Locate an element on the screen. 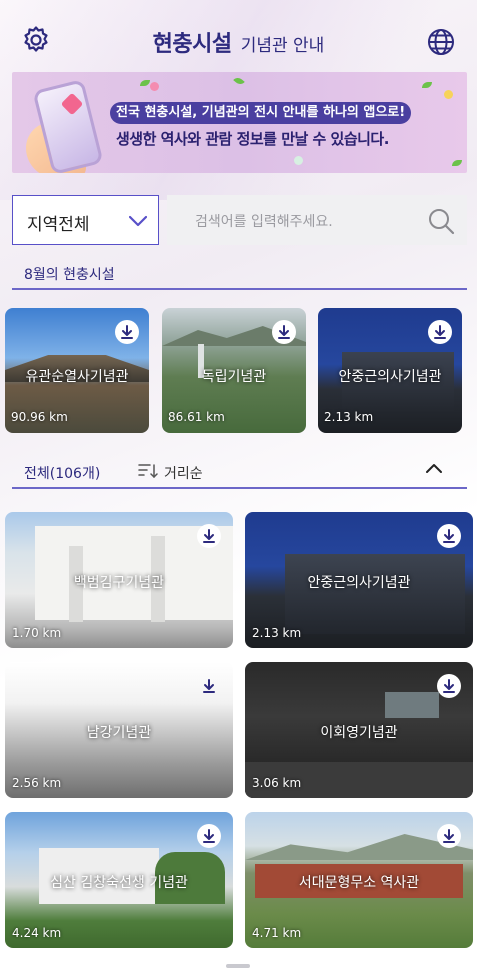 This screenshot has height=968, width=477. region-select: 지역전체 is located at coordinates (85, 220).